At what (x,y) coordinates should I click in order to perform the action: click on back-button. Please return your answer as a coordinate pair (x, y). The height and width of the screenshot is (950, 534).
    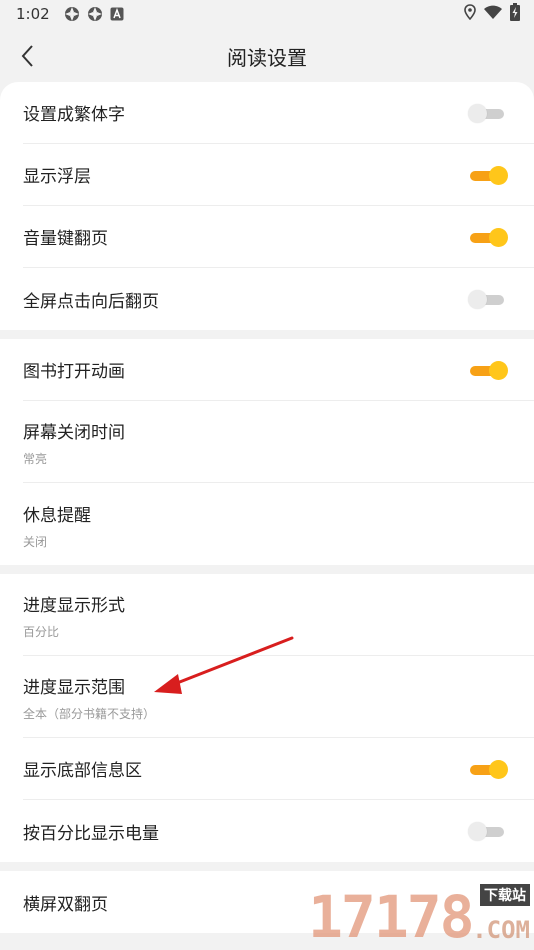
    Looking at the image, I should click on (28, 56).